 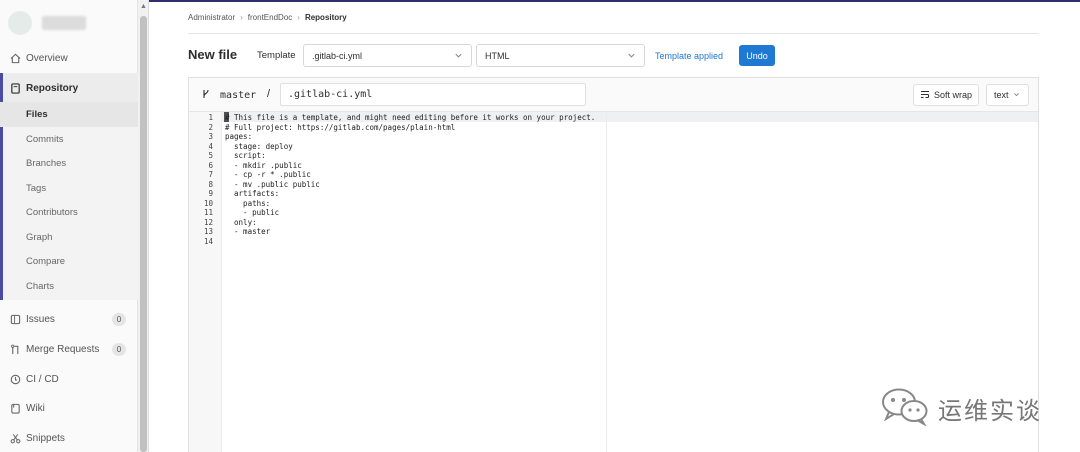 What do you see at coordinates (15, 438) in the screenshot?
I see `scissors-icon` at bounding box center [15, 438].